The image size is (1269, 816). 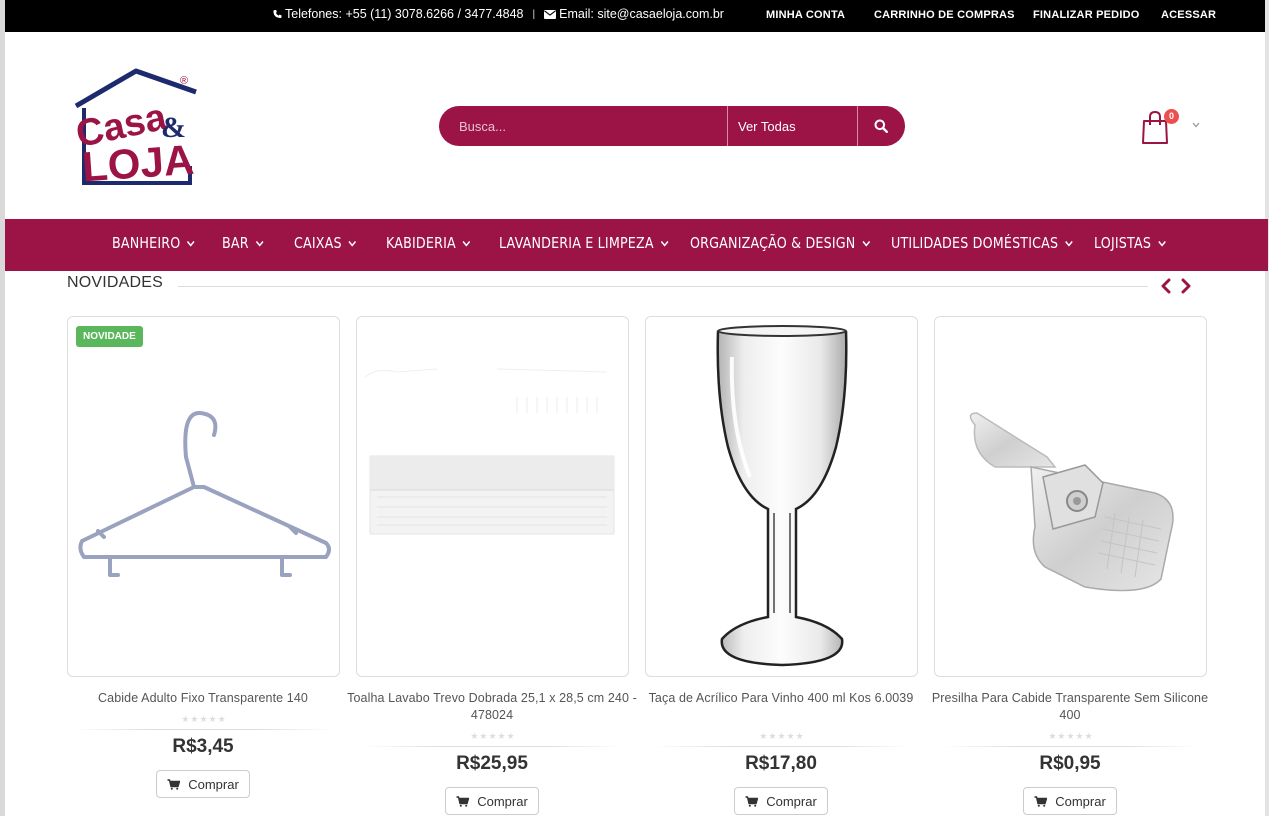 What do you see at coordinates (1123, 243) in the screenshot?
I see `nav-item-label: LOJISTAS` at bounding box center [1123, 243].